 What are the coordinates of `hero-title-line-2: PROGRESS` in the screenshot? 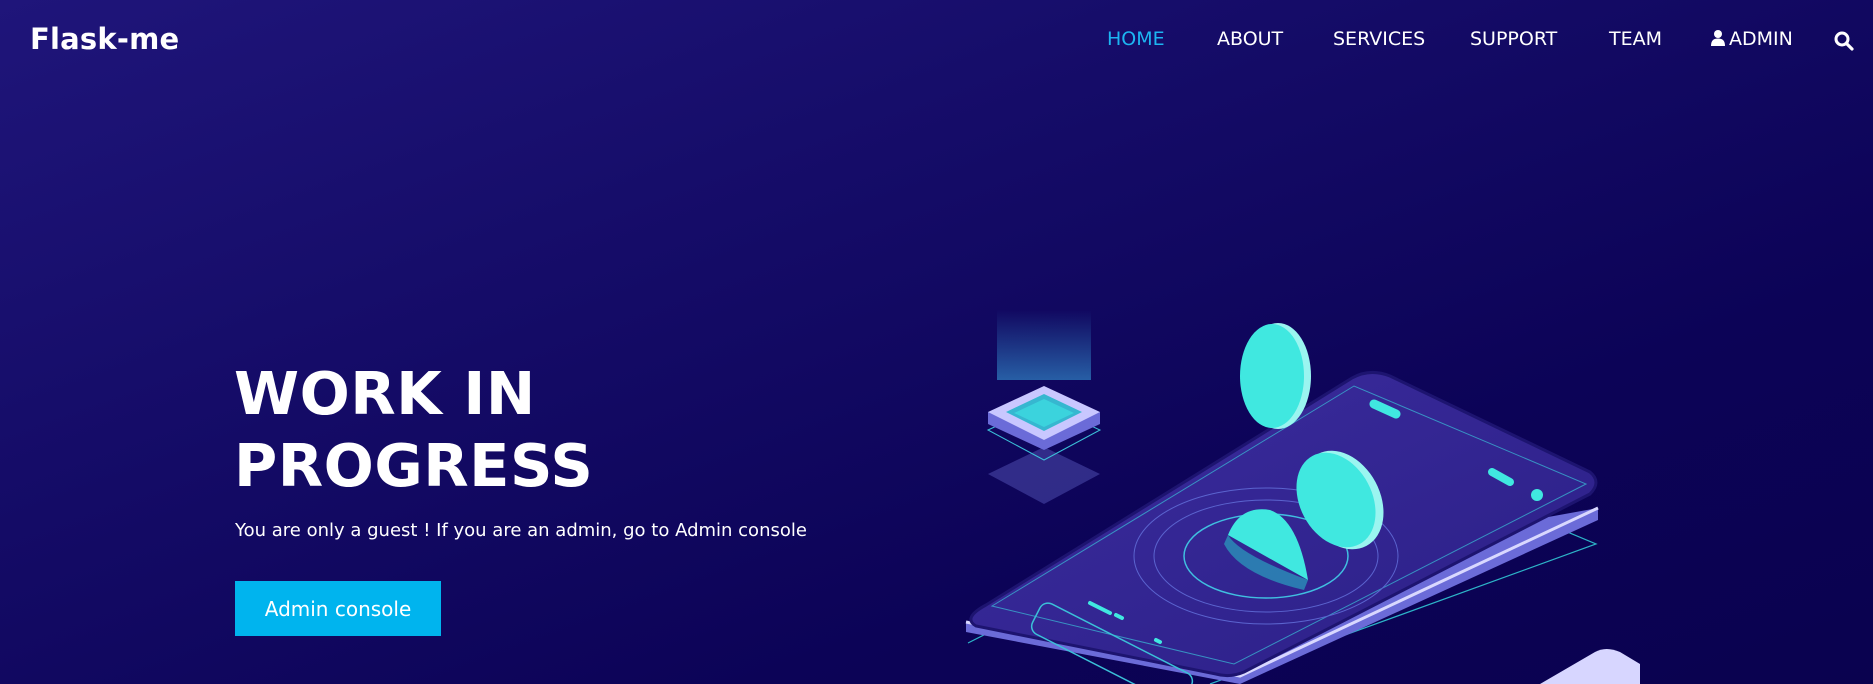 It's located at (414, 465).